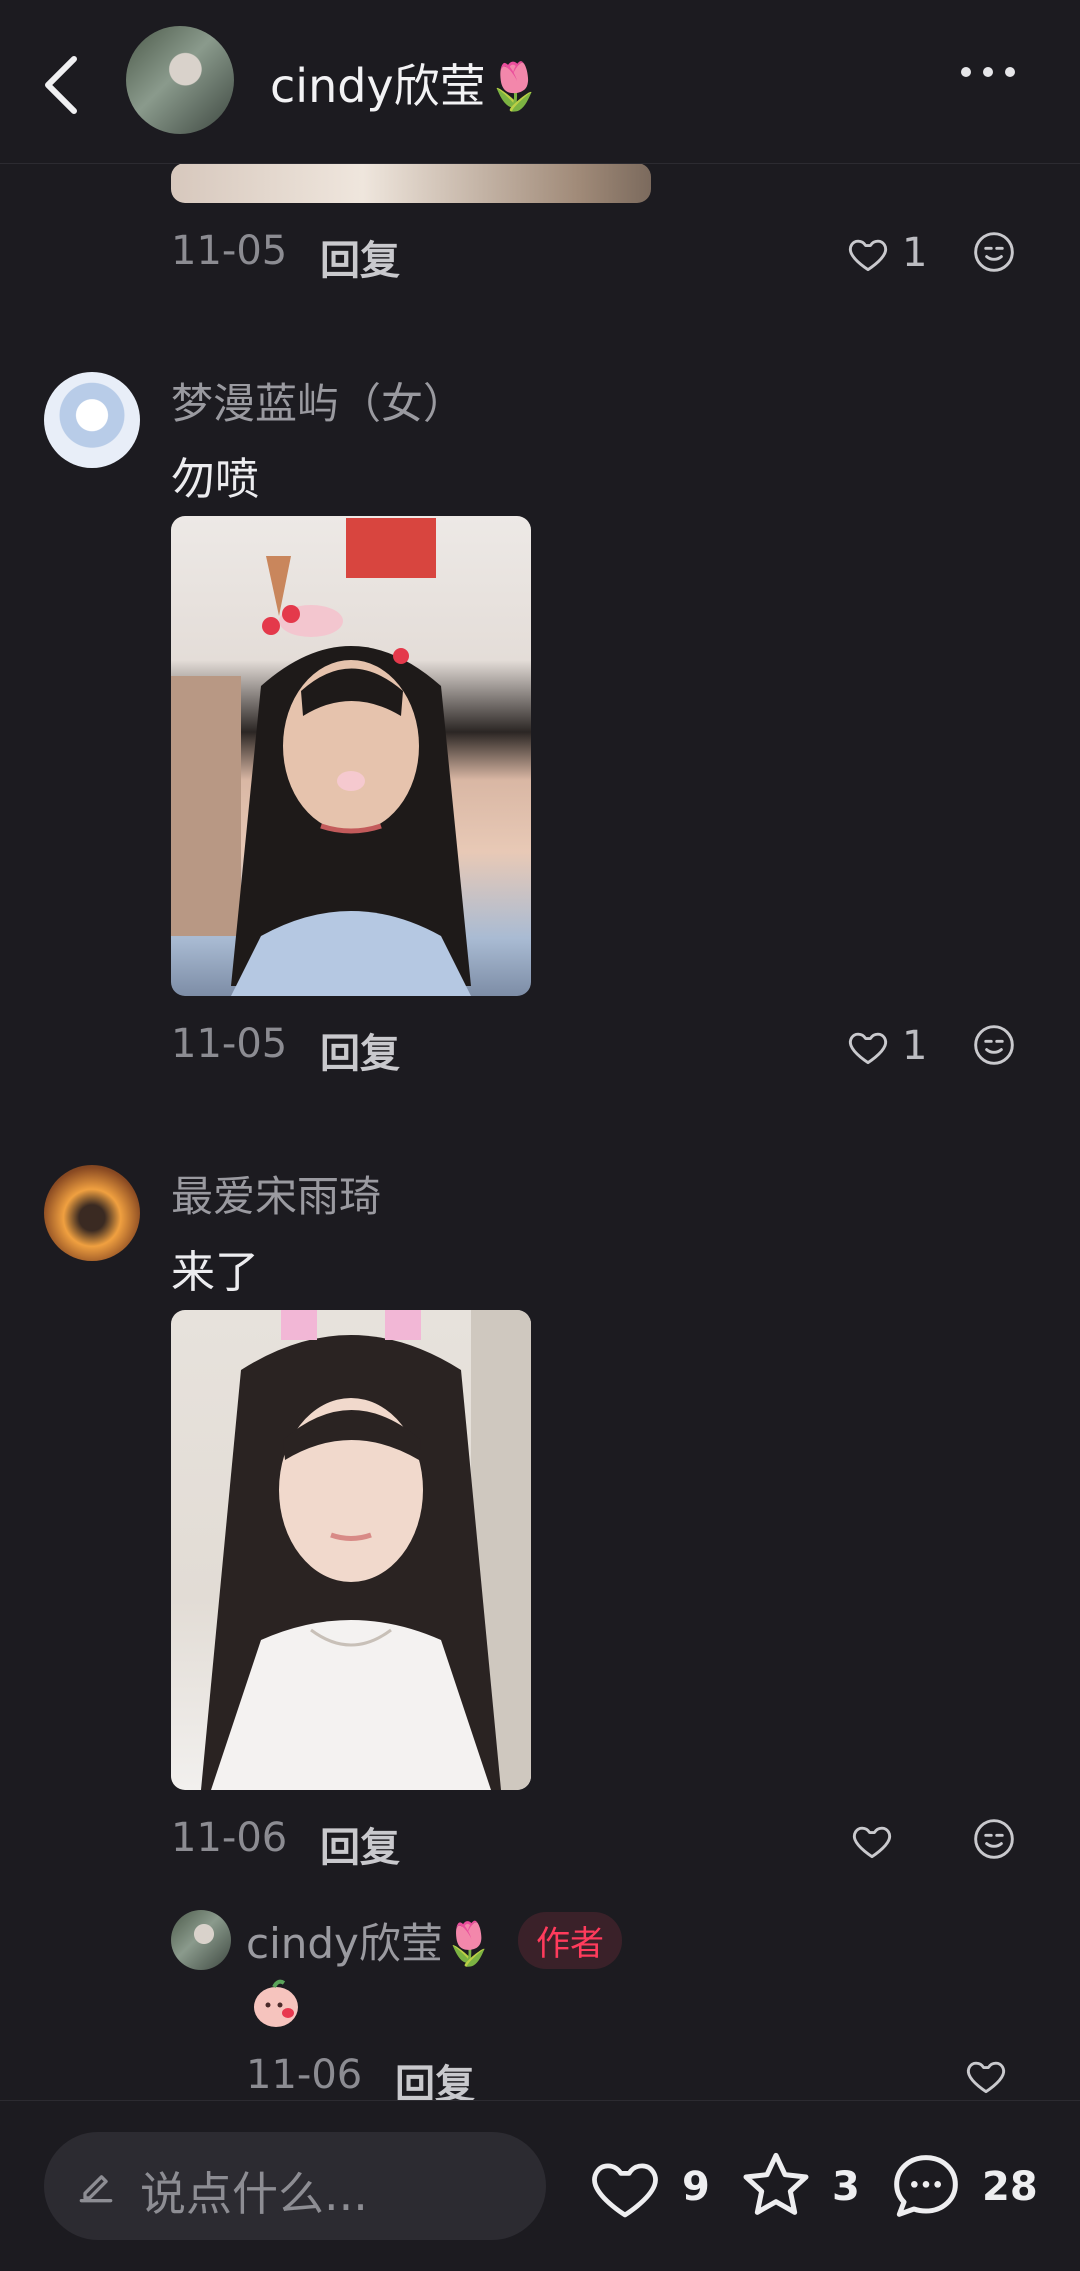  Describe the element at coordinates (304, 2075) in the screenshot. I see `reply-date: 11-06` at that location.